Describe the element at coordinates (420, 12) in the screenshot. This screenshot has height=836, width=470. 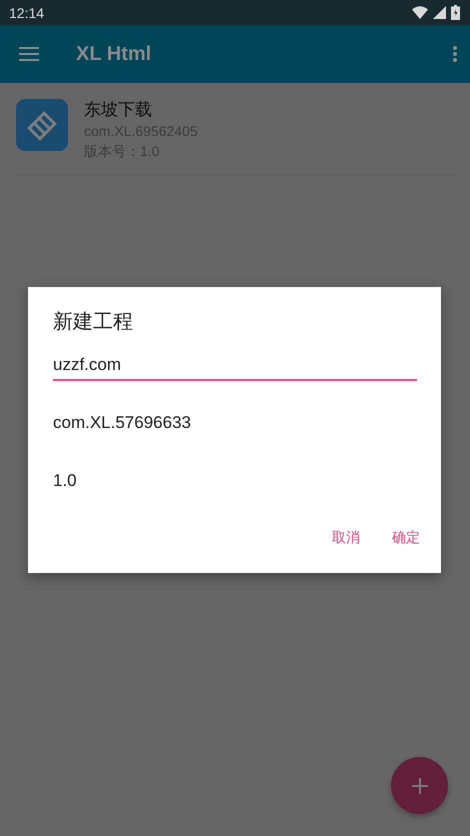
I see `wifi-icon` at that location.